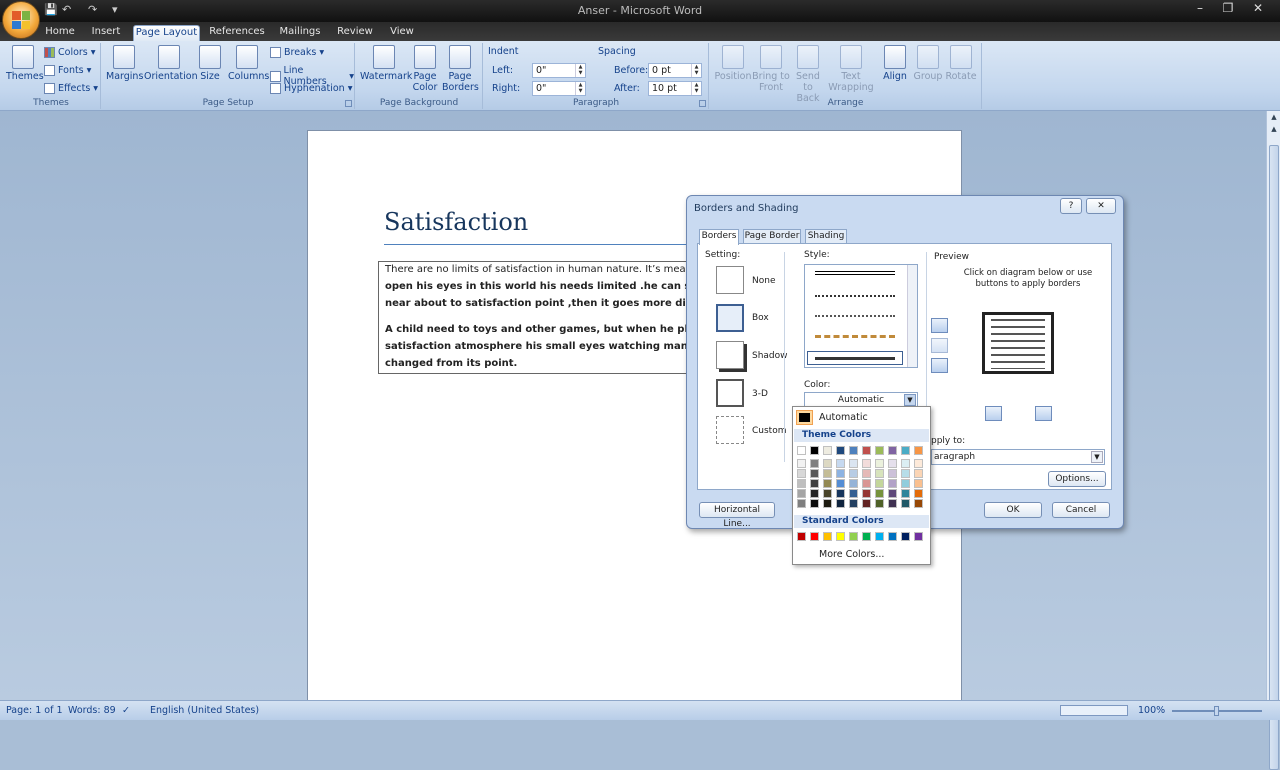  Describe the element at coordinates (939, 345) in the screenshot. I see `inside-horizontal-border-button` at that location.